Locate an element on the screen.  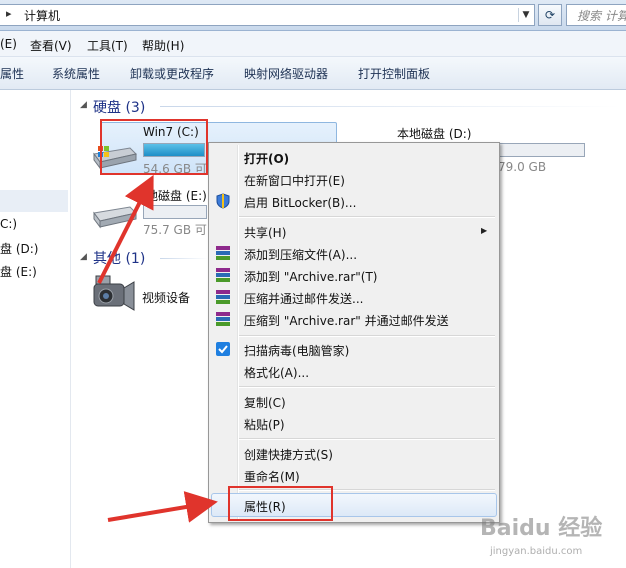
annotation-arrows is located at coordinates (157, 348).